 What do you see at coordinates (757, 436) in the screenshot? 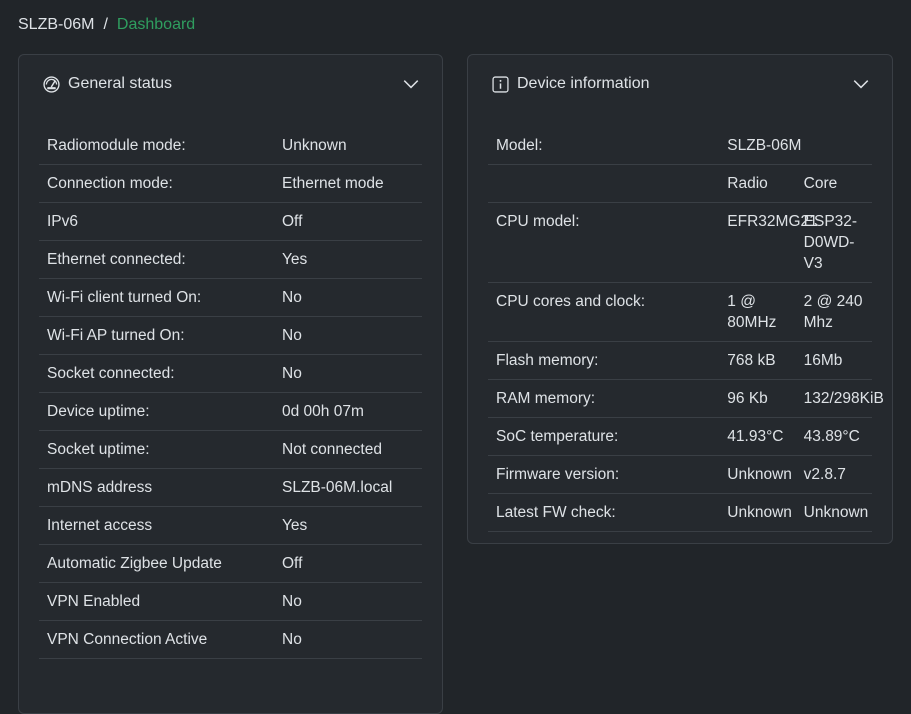
I see `radio-value: 41.93°C` at bounding box center [757, 436].